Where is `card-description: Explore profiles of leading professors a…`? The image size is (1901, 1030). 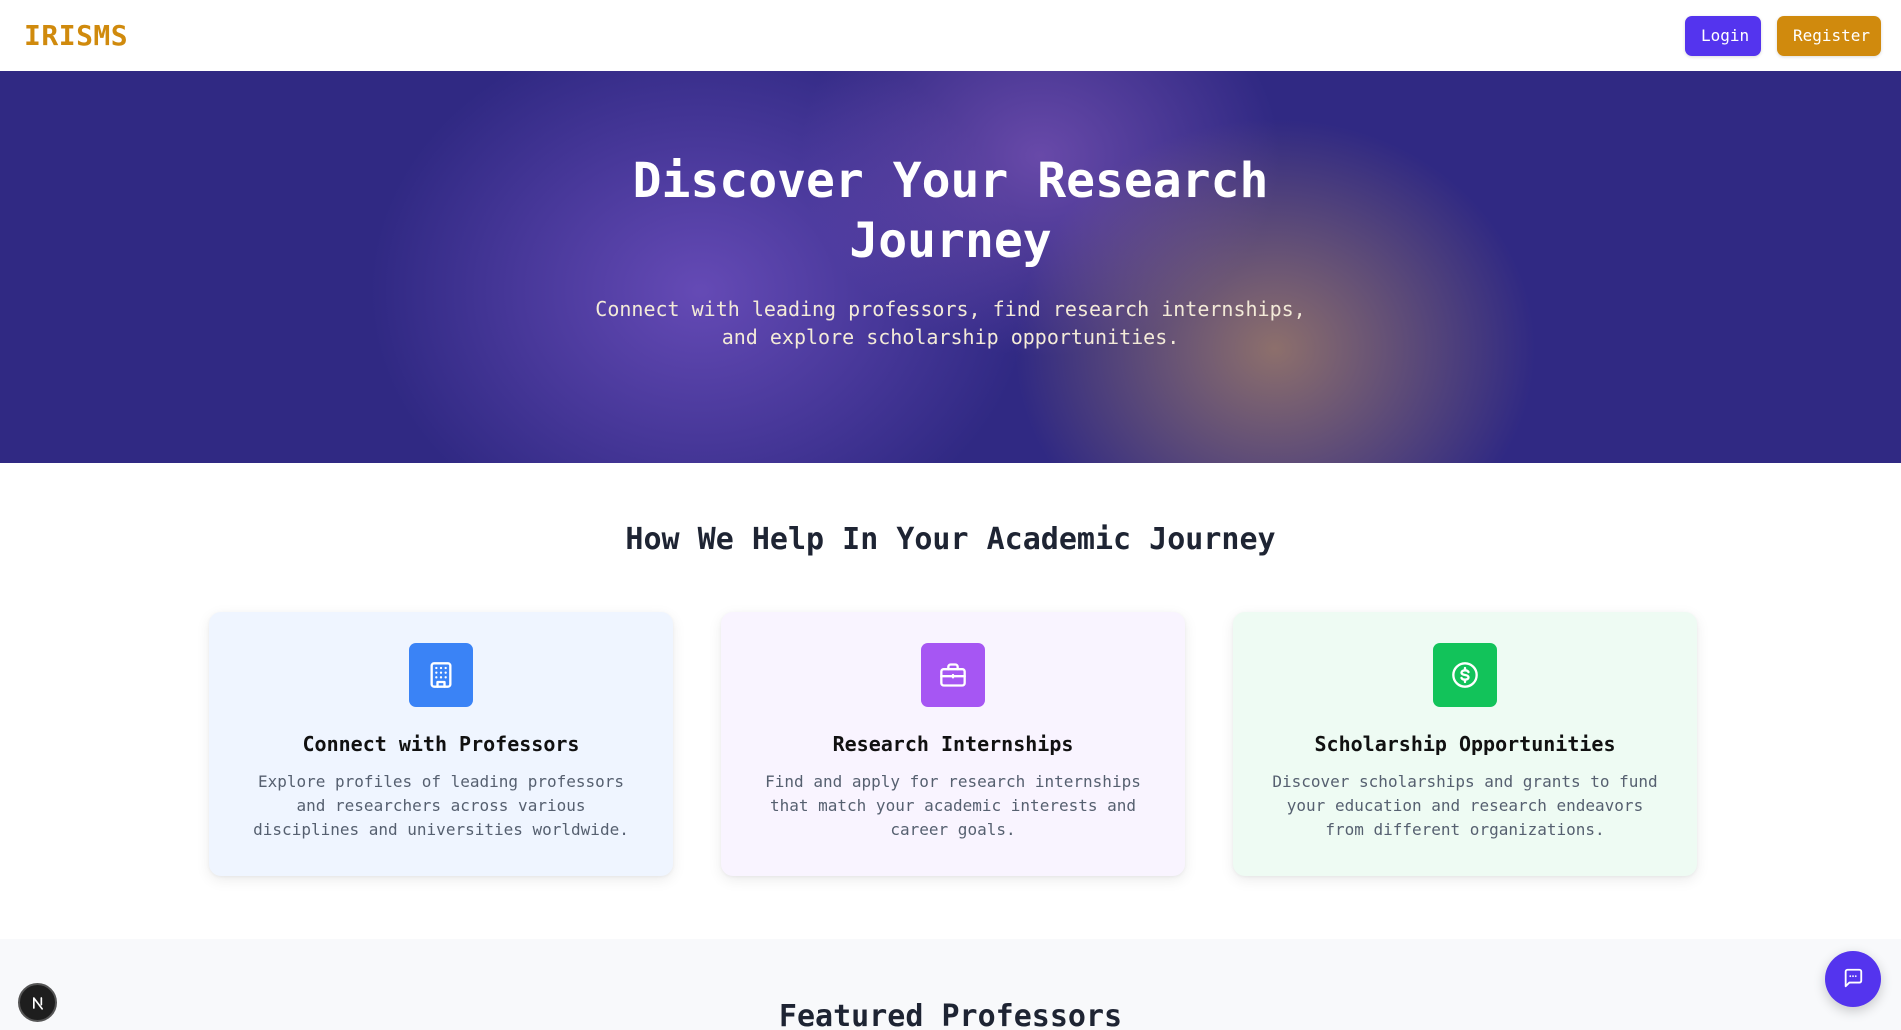 card-description: Explore profiles of leading professors a… is located at coordinates (441, 805).